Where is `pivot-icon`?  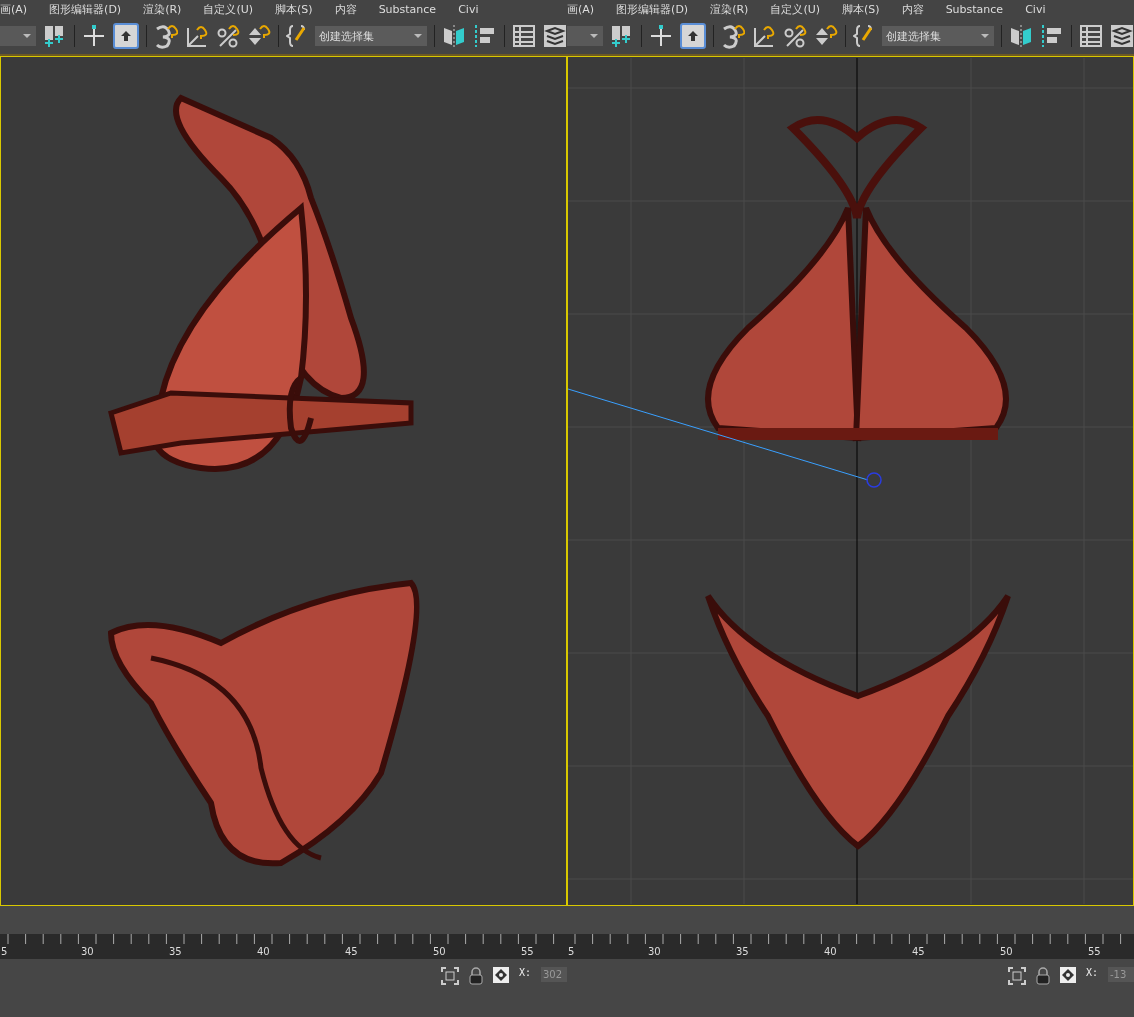 pivot-icon is located at coordinates (874, 480).